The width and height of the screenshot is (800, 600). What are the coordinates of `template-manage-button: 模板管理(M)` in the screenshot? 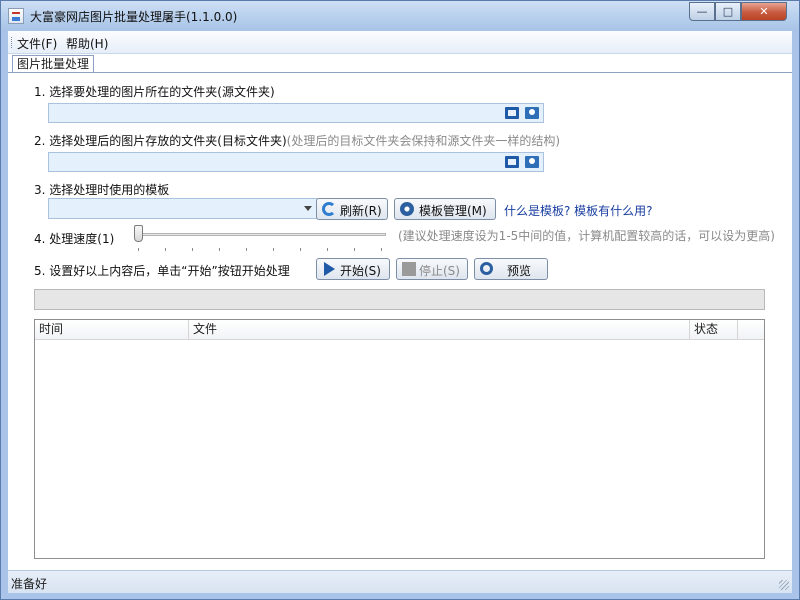 It's located at (445, 209).